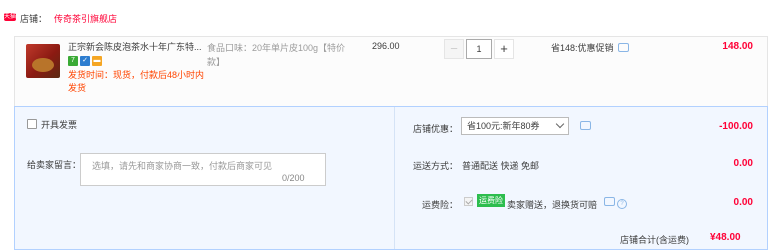  I want to click on guarantee-icon: ✓, so click(85, 61).